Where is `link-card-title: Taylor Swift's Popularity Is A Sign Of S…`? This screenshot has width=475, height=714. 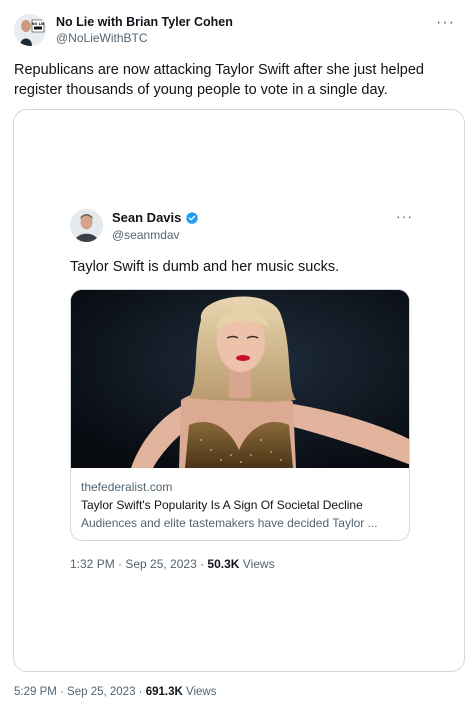 link-card-title: Taylor Swift's Popularity Is A Sign Of S… is located at coordinates (222, 505).